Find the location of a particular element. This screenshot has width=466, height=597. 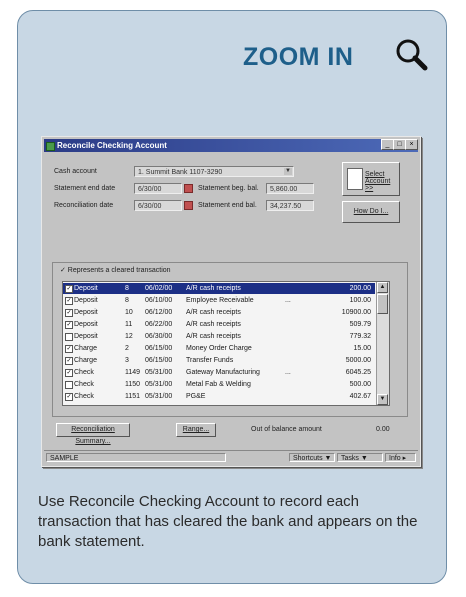

shortcuts-dropdown: Shortcuts ▼ is located at coordinates (312, 457).